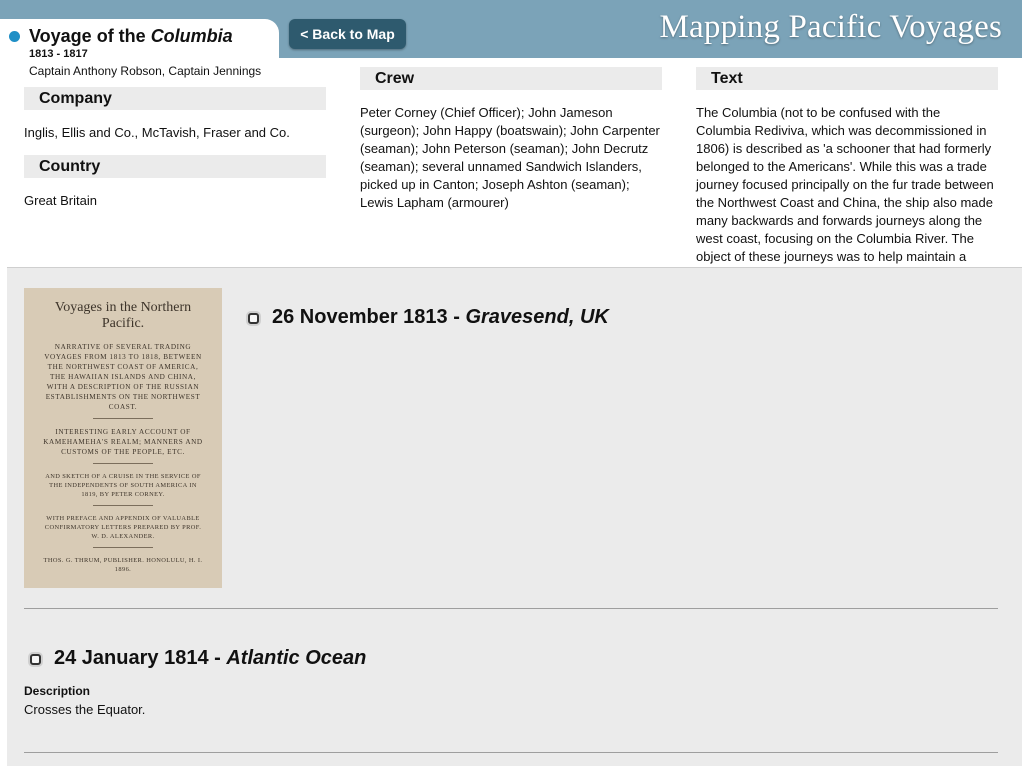  What do you see at coordinates (360, 317) in the screenshot?
I see `event-date: 26 November 1813` at bounding box center [360, 317].